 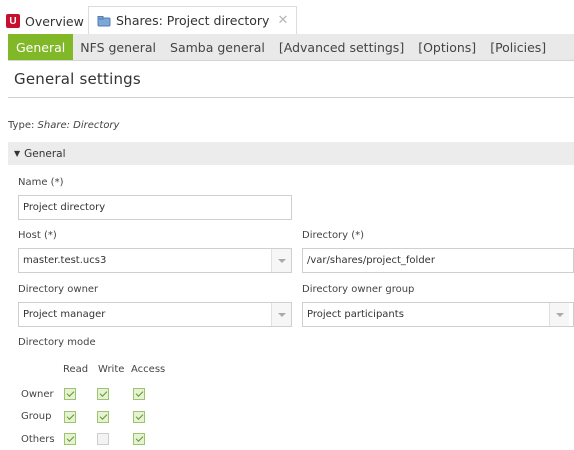 I want to click on column-access: Access, so click(x=148, y=369).